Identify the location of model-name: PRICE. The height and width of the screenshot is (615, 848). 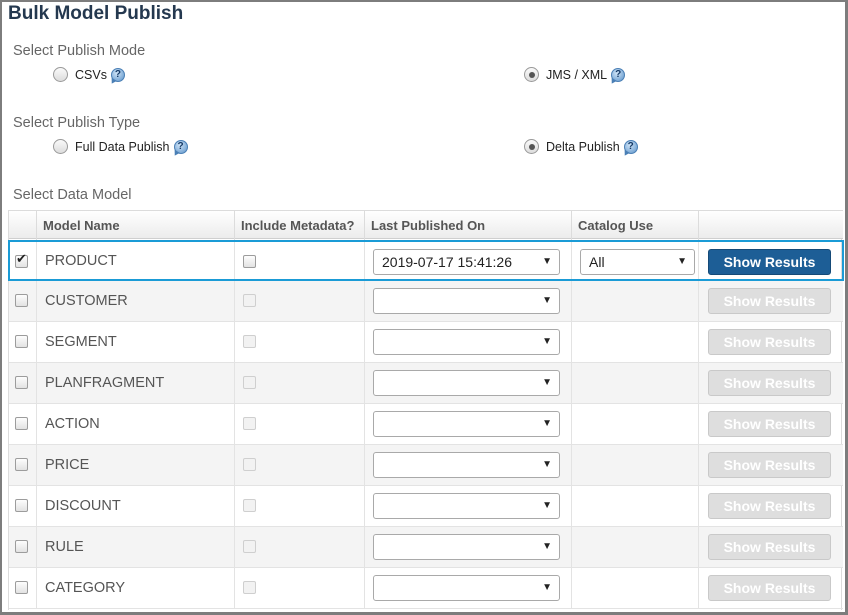
(67, 465).